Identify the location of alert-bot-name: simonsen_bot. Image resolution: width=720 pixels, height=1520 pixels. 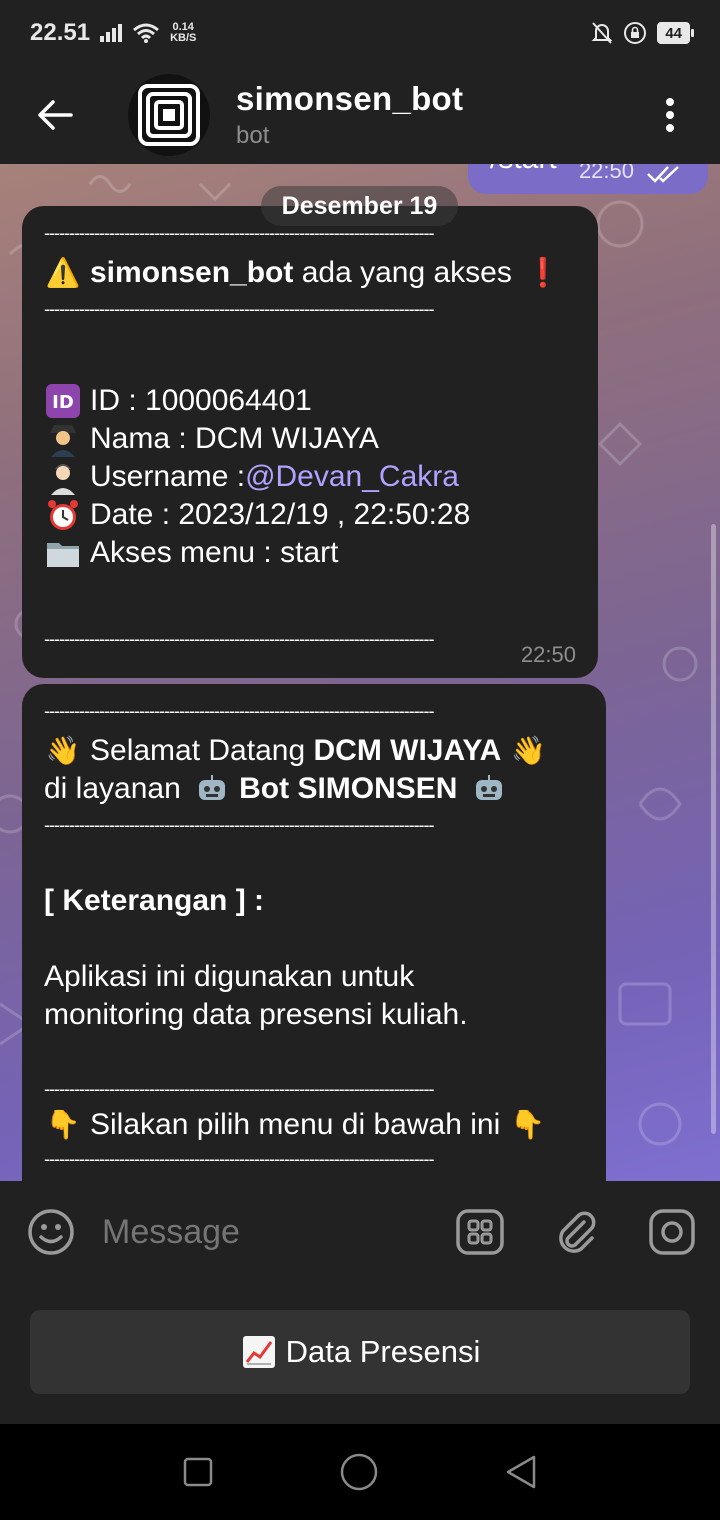
(192, 272).